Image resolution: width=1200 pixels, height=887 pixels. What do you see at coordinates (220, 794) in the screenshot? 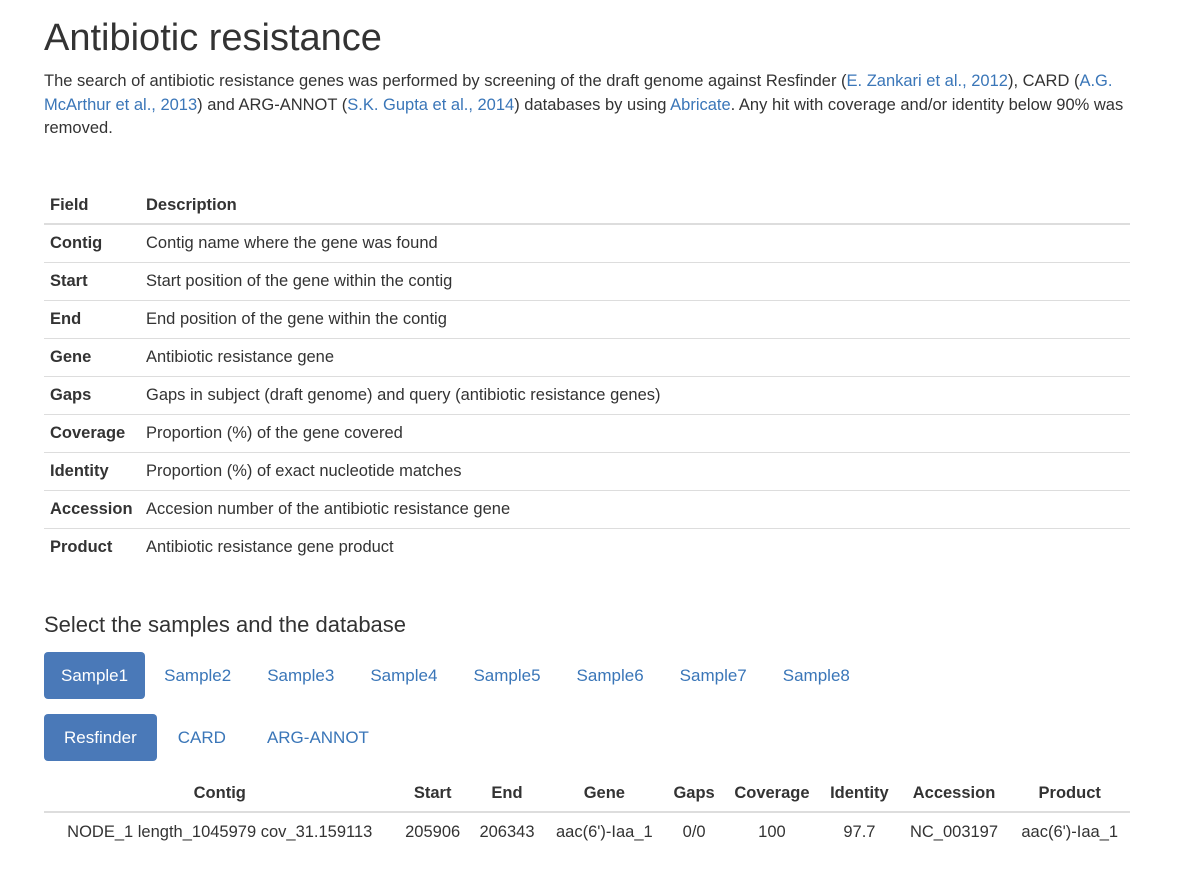
I see `results-header-contig: Contig` at bounding box center [220, 794].